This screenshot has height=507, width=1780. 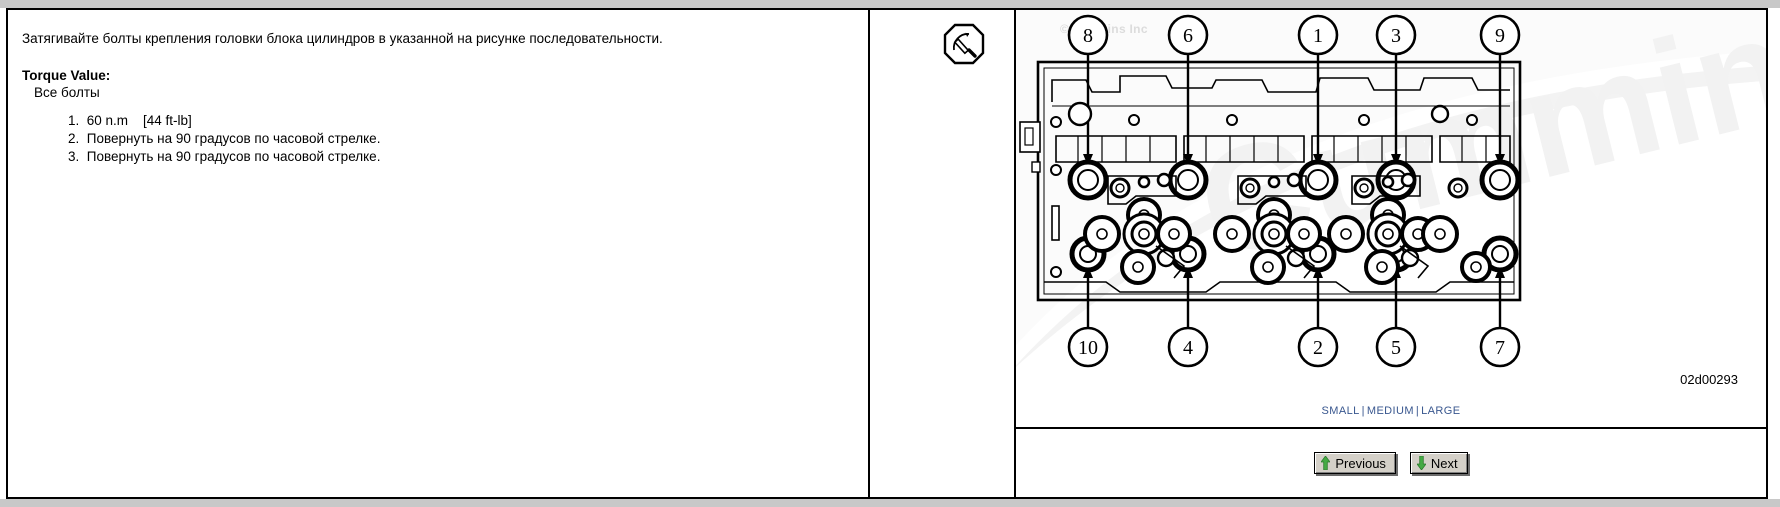 What do you see at coordinates (1396, 348) in the screenshot?
I see `svg-text: 5` at bounding box center [1396, 348].